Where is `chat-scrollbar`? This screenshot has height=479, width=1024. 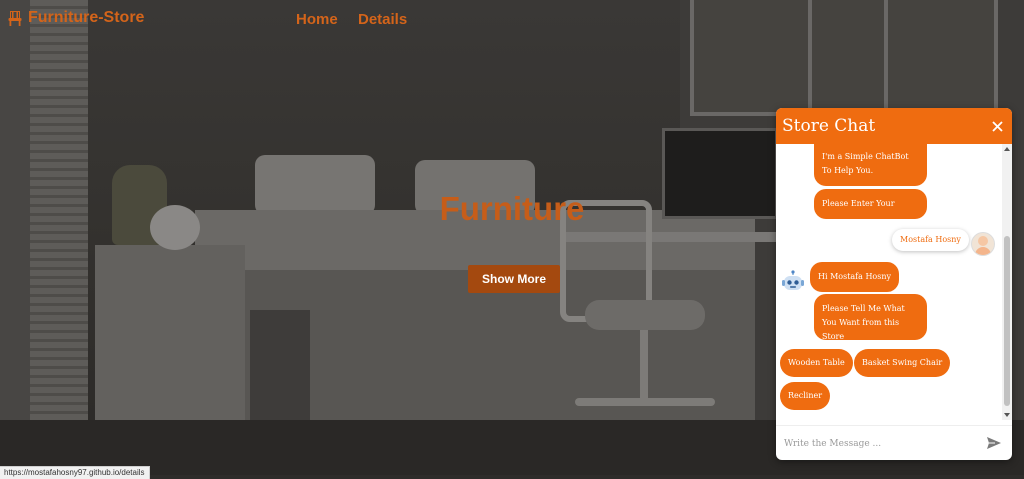 chat-scrollbar is located at coordinates (1007, 282).